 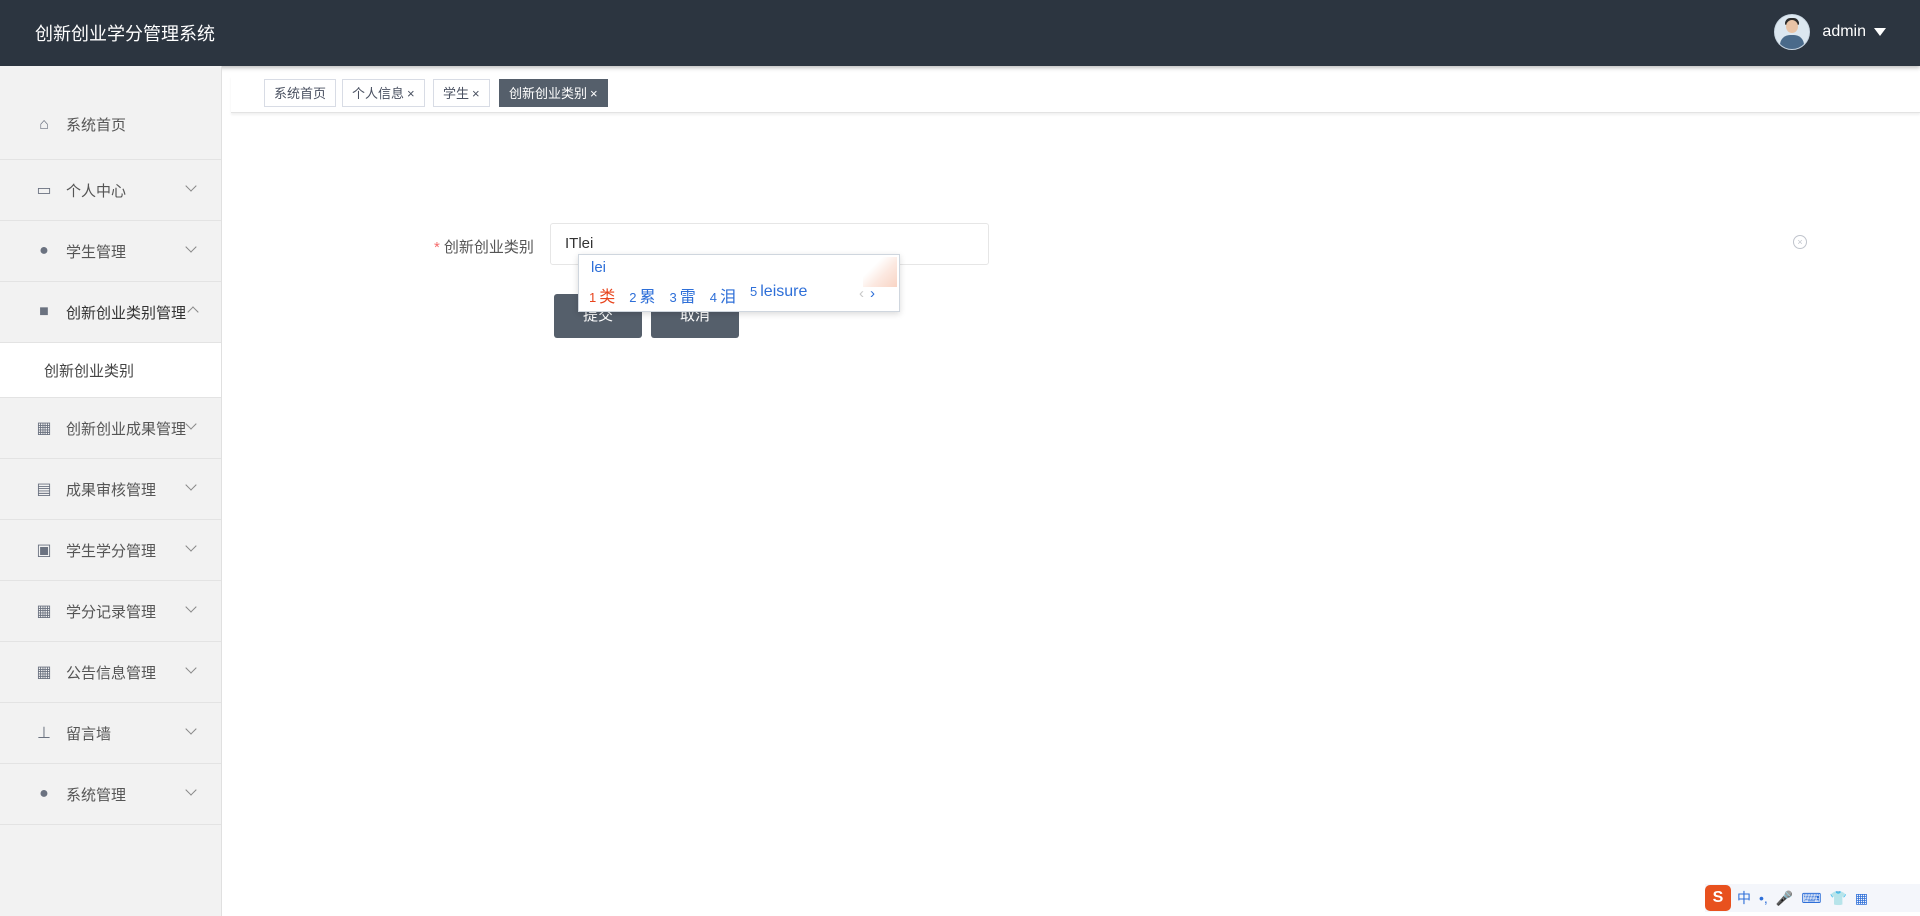 I want to click on tab-home: 系统首页, so click(x=300, y=93).